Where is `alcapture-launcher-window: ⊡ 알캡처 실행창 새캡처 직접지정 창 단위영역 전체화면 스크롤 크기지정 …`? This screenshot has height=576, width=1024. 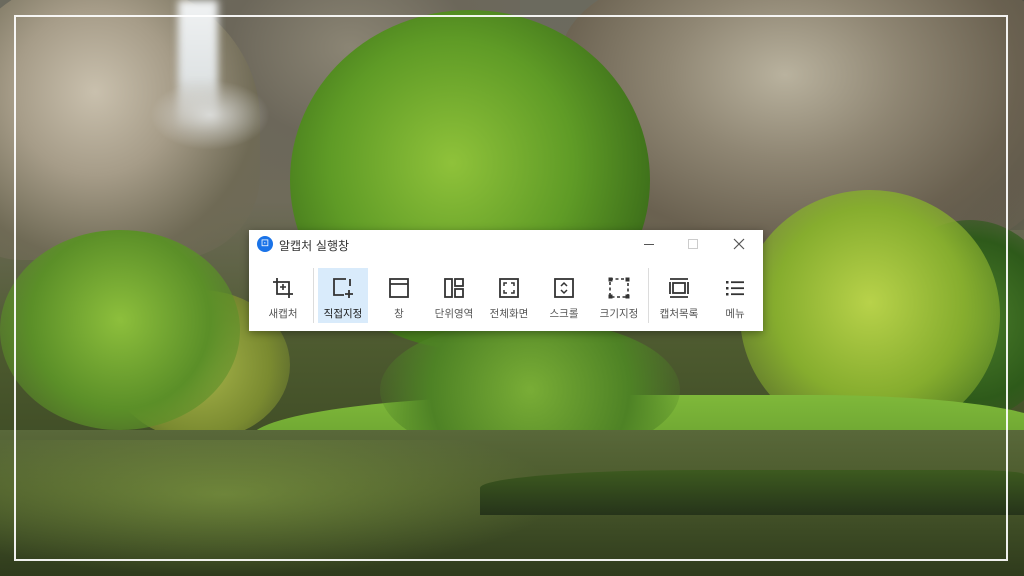
alcapture-launcher-window: ⊡ 알캡처 실행창 새캡처 직접지정 창 단위영역 전체화면 스크롤 크기지정 … is located at coordinates (506, 280).